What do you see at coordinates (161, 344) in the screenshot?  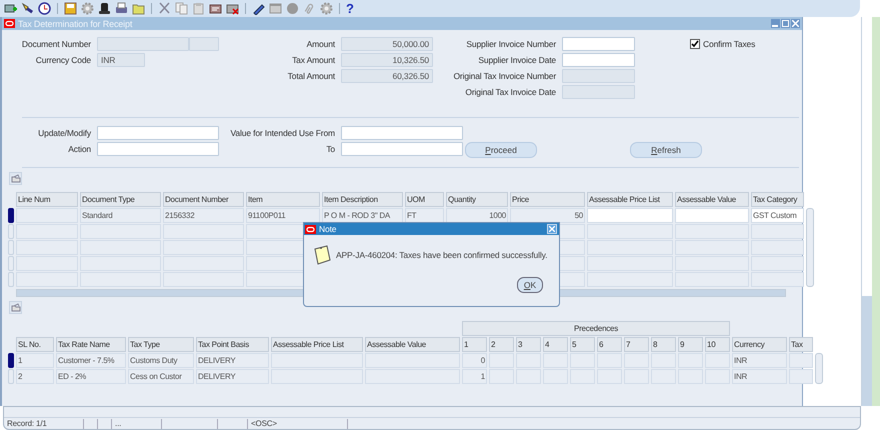 I see `column-header: Tax Type` at bounding box center [161, 344].